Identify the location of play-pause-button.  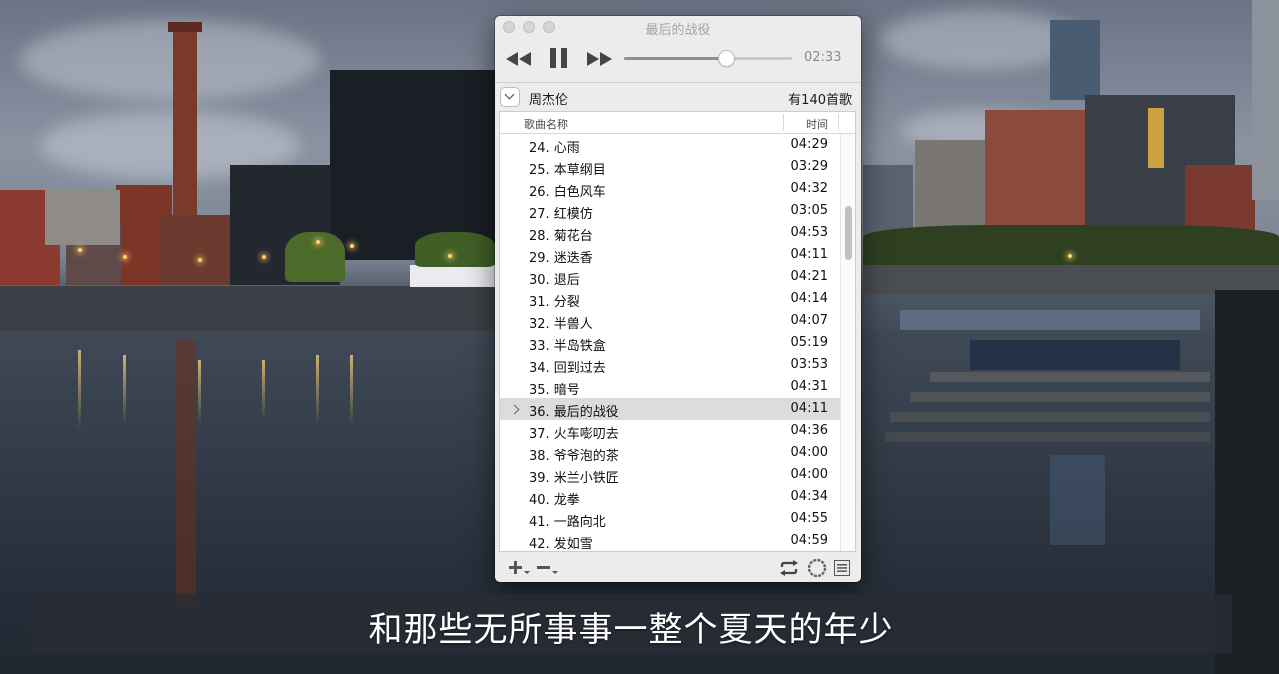
(559, 58).